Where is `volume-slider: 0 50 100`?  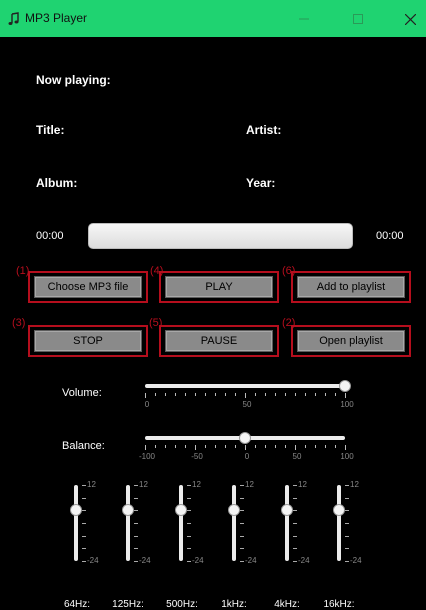
volume-slider: 0 50 100 is located at coordinates (249, 395).